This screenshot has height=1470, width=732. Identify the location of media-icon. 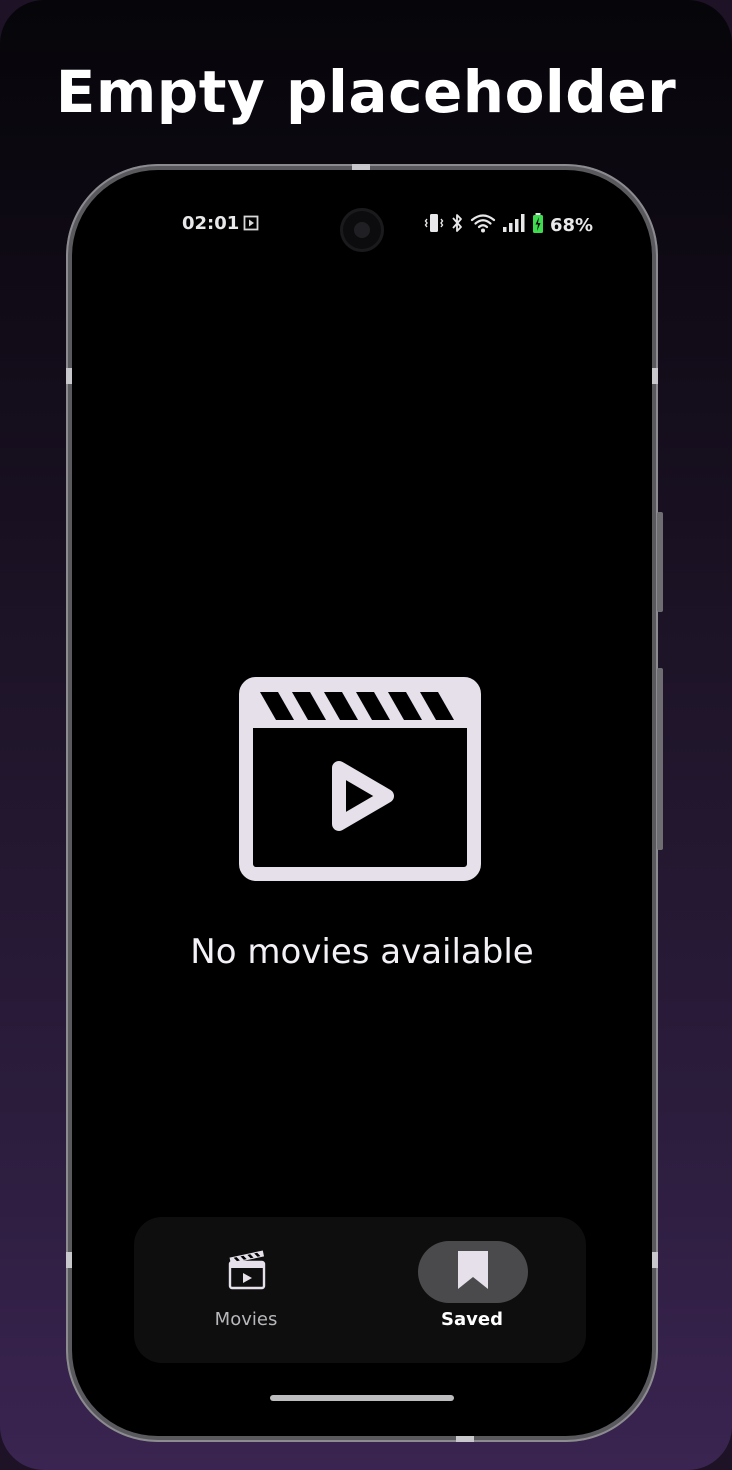
(251, 225).